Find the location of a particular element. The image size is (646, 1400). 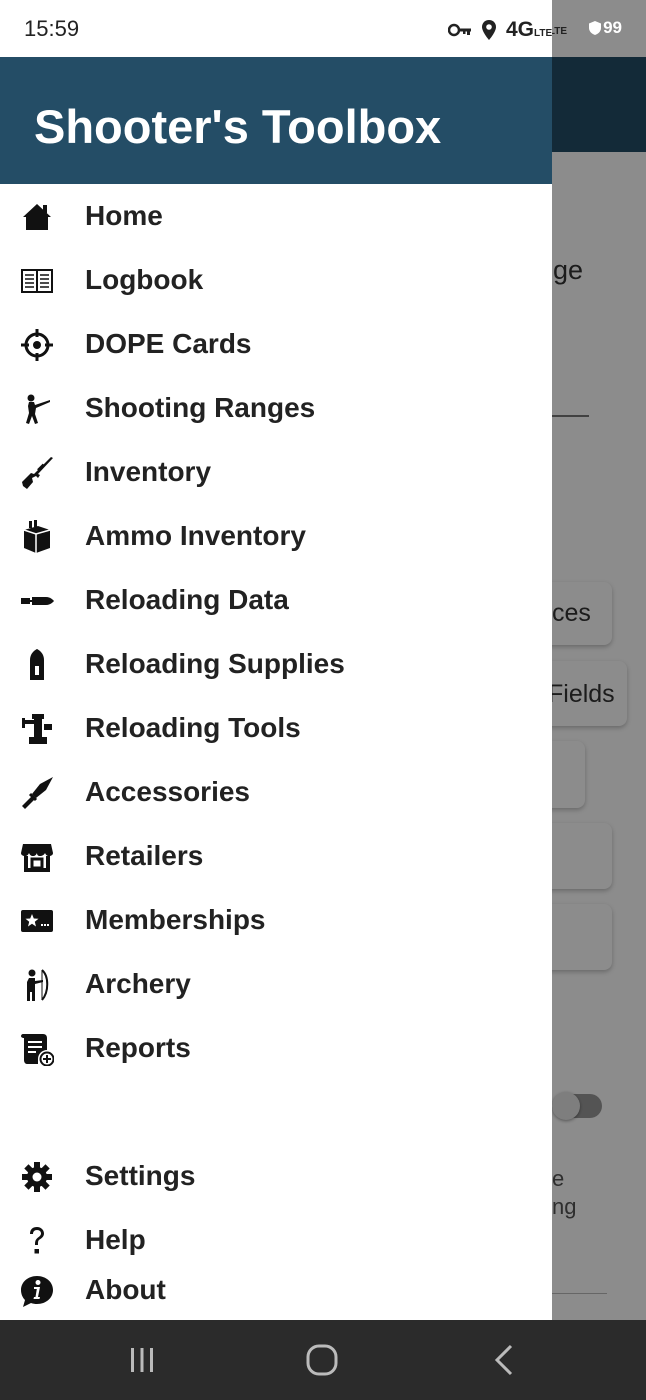

menu-item-label: Inventory is located at coordinates (148, 471).